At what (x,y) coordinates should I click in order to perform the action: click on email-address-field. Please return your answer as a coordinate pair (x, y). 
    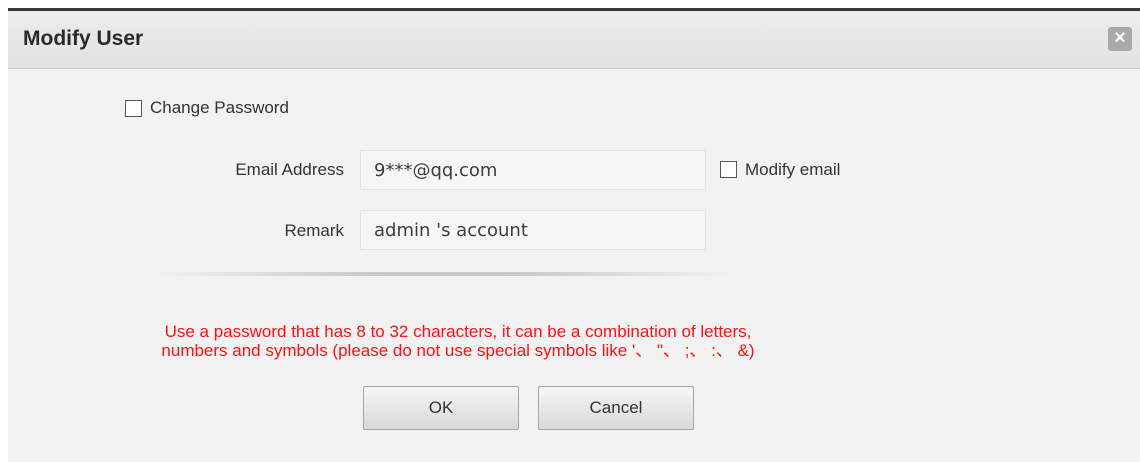
    Looking at the image, I should click on (533, 170).